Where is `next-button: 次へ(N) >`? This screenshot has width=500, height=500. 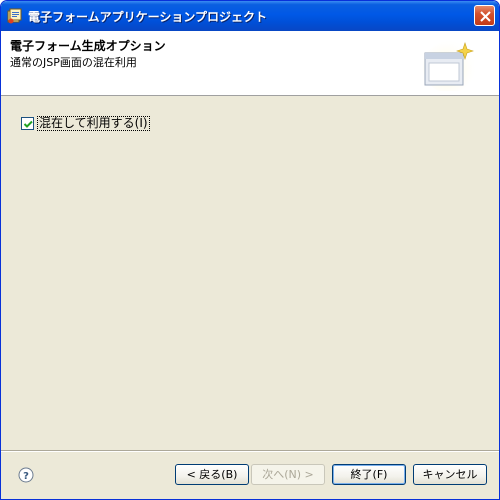 next-button: 次へ(N) > is located at coordinates (288, 474).